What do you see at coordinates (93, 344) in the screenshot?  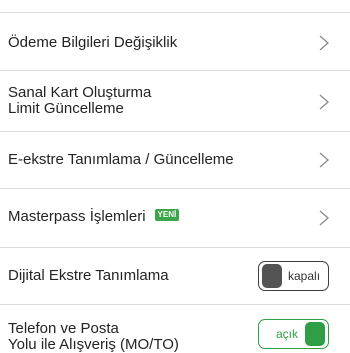 I see `menu-item-label-line2: Yolu ile Alışveriş (MO/TO)` at bounding box center [93, 344].